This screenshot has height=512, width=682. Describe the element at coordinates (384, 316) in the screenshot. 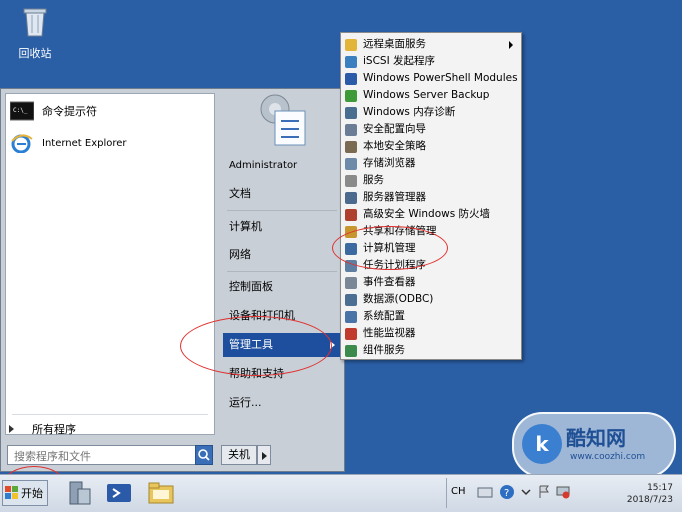

I see `submenu-item-label: 系统配置` at that location.